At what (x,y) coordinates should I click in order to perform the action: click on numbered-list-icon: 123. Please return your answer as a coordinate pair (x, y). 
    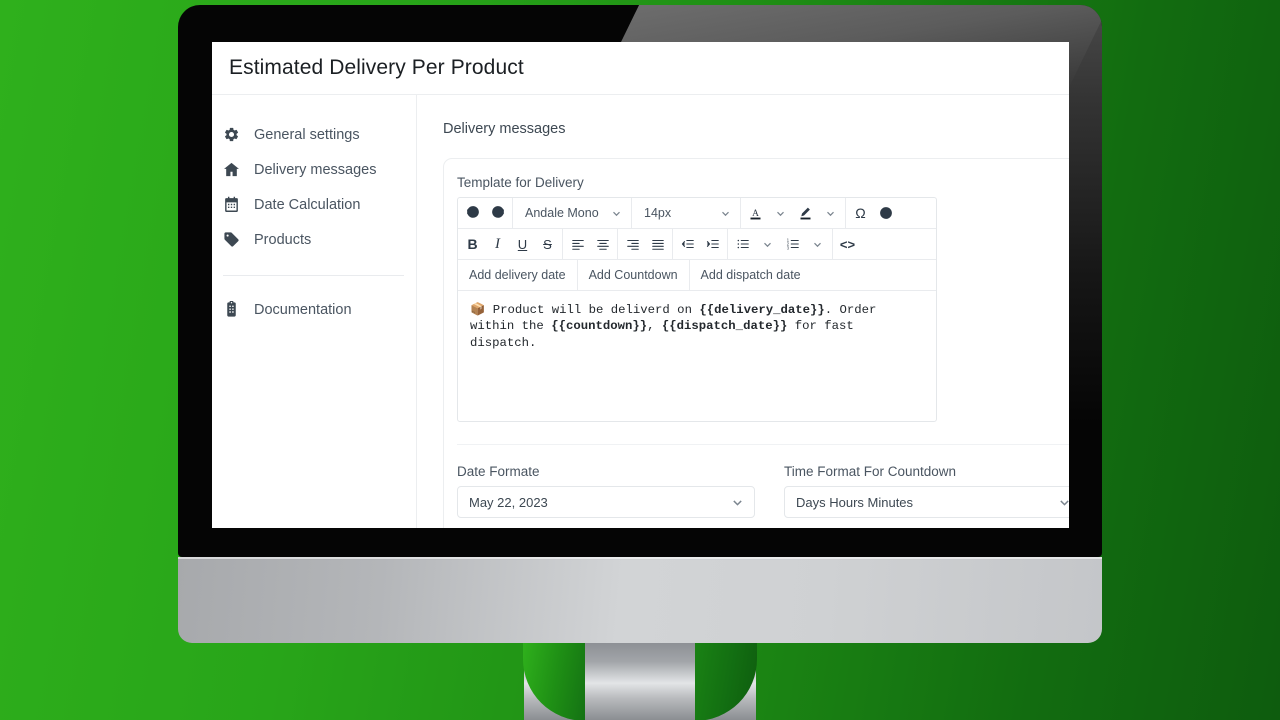
    Looking at the image, I should click on (792, 244).